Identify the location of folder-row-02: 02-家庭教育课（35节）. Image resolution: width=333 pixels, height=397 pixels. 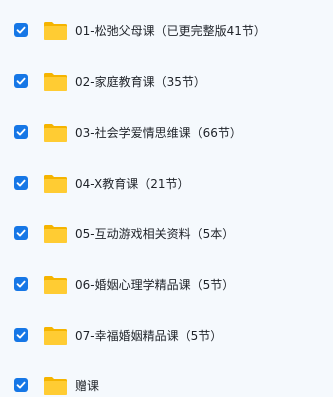
(166, 81).